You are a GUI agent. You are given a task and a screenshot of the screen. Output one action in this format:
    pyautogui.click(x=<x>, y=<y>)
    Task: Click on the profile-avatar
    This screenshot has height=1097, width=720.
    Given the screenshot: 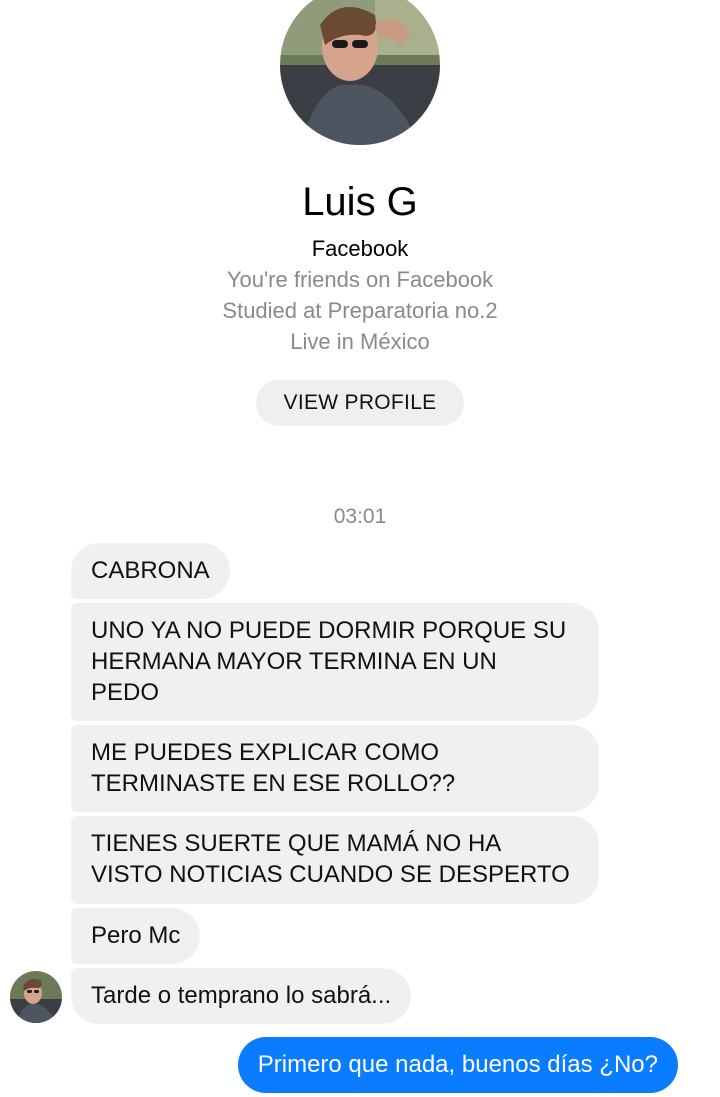 What is the action you would take?
    pyautogui.click(x=360, y=72)
    